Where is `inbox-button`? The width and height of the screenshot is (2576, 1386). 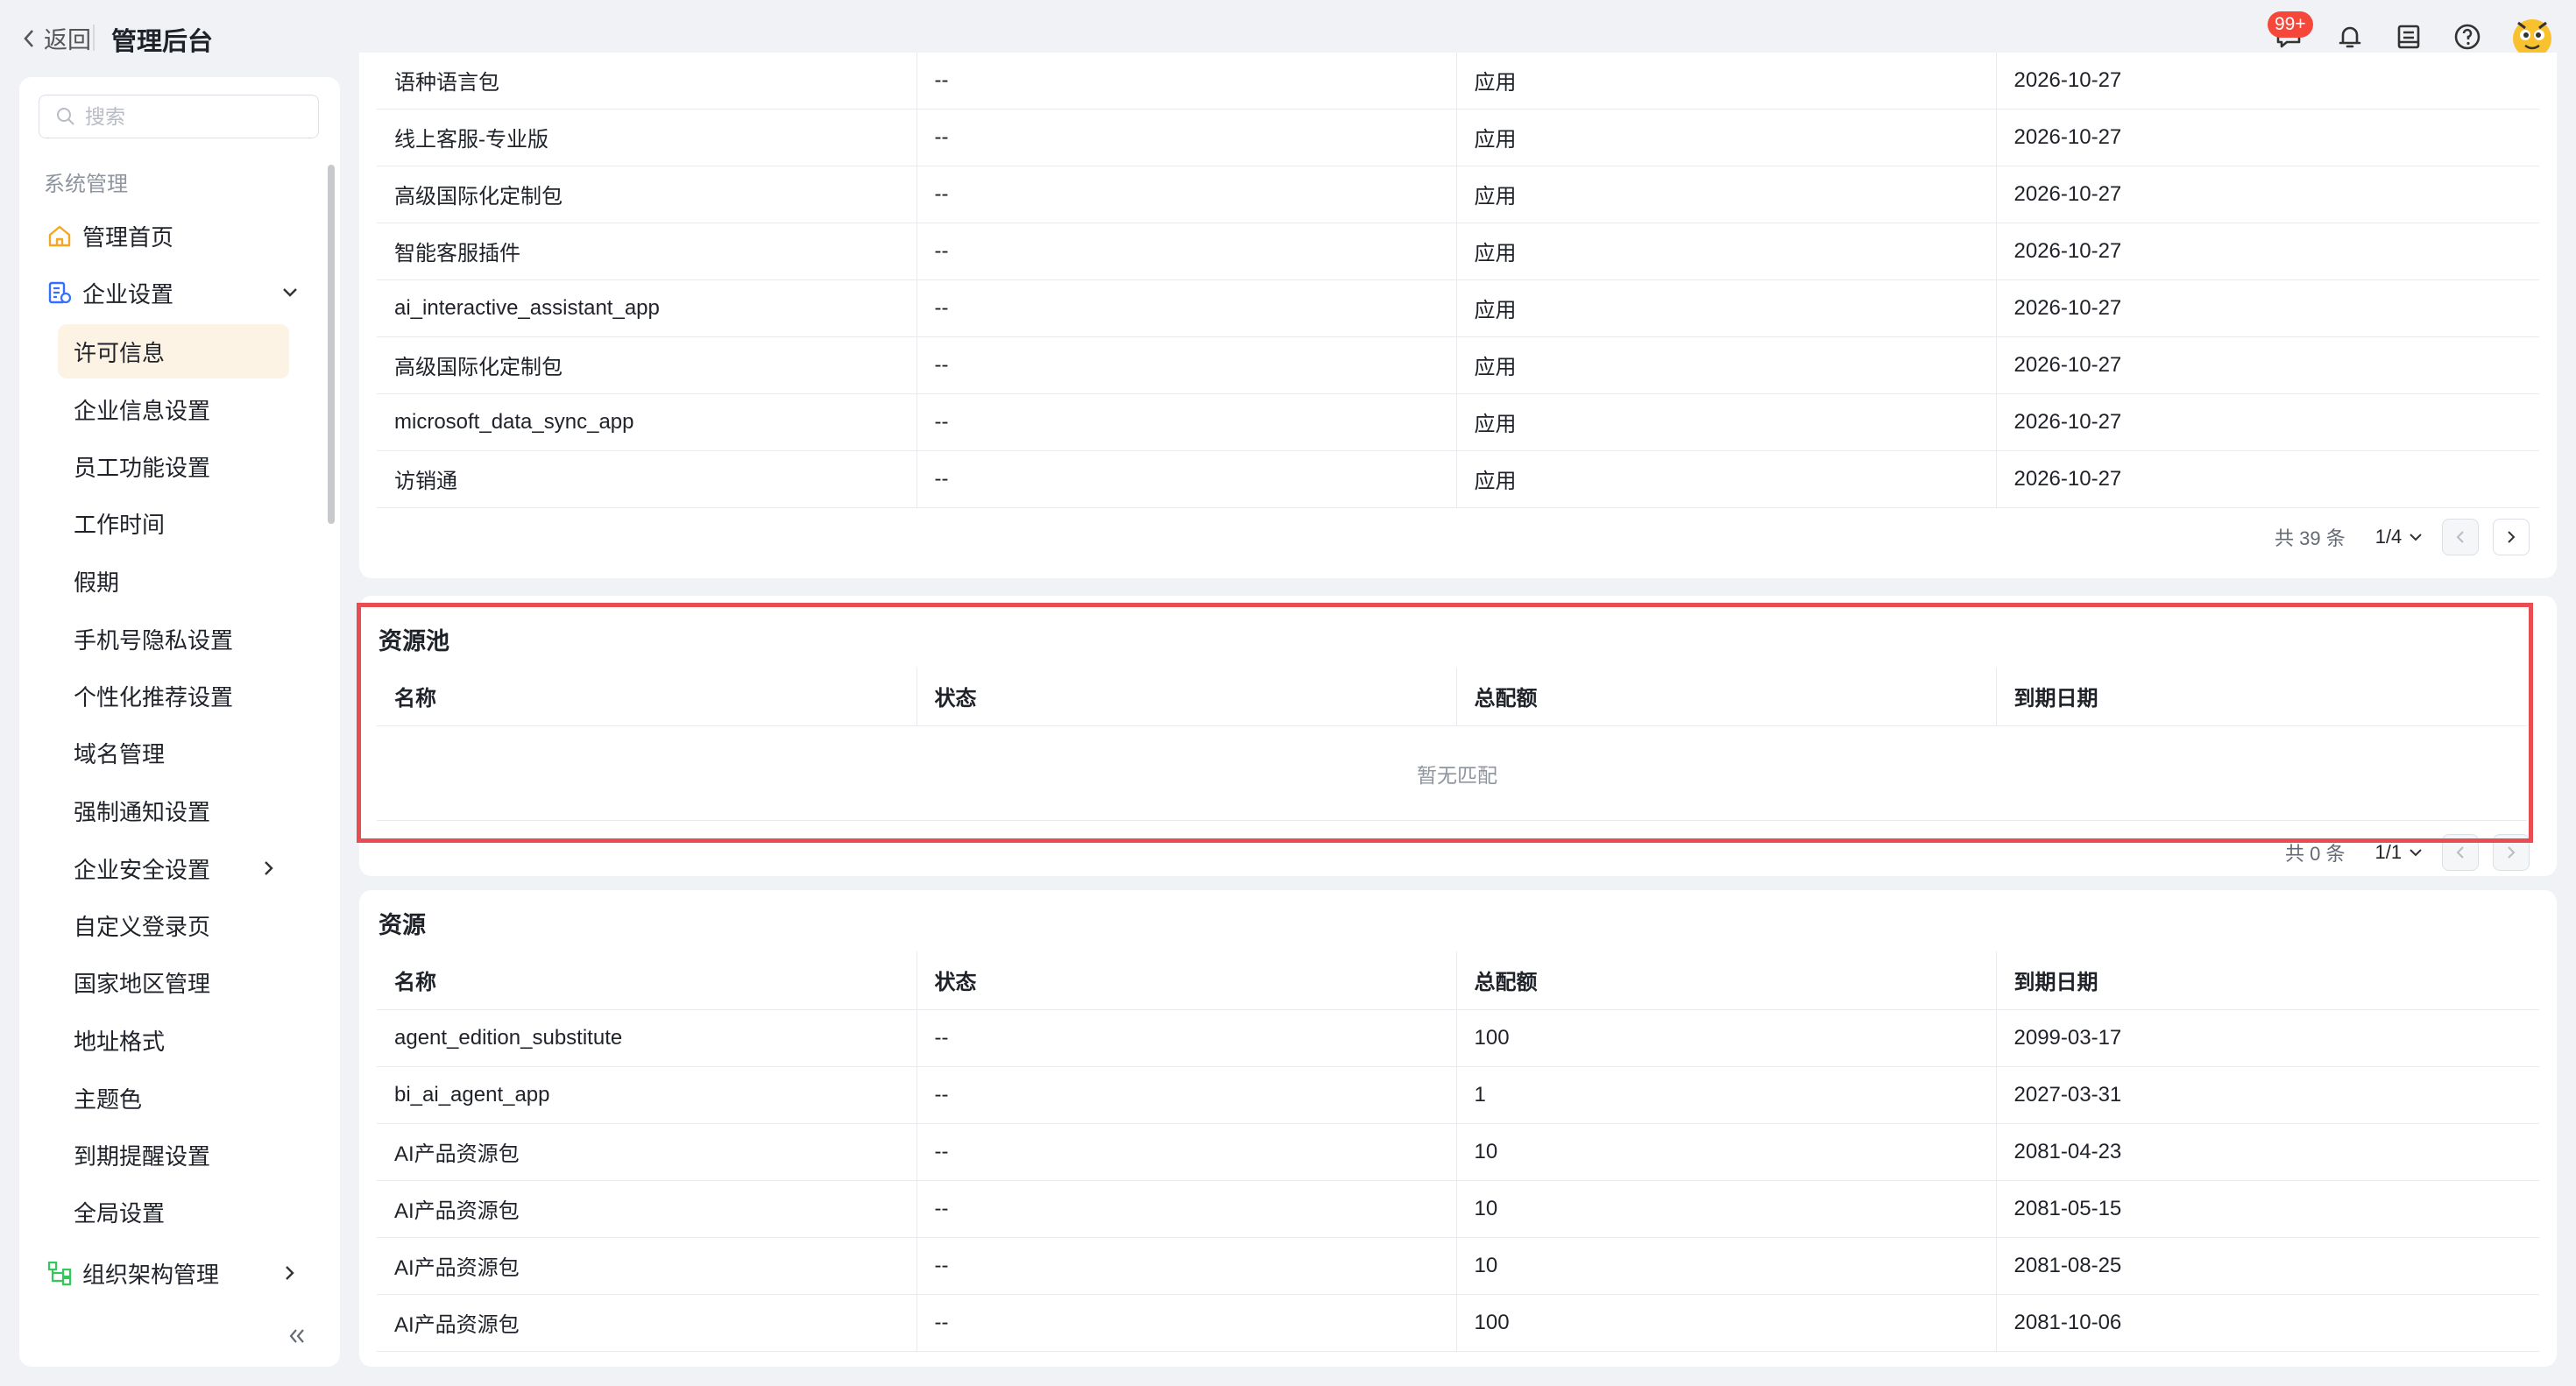
inbox-button is located at coordinates (2408, 36).